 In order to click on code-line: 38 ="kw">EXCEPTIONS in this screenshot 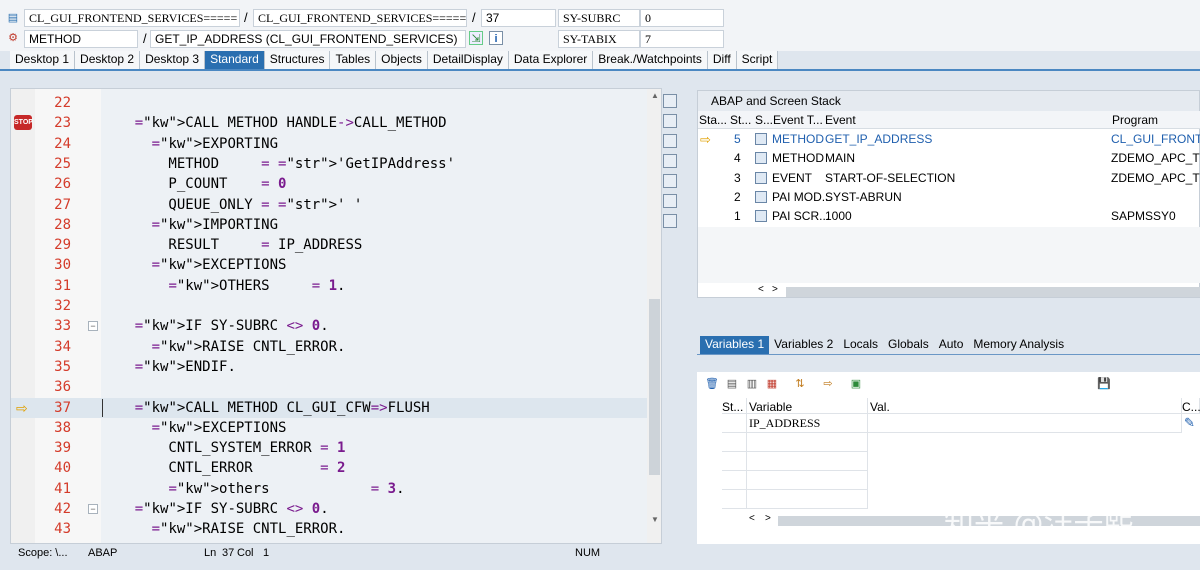, I will do `click(329, 428)`.